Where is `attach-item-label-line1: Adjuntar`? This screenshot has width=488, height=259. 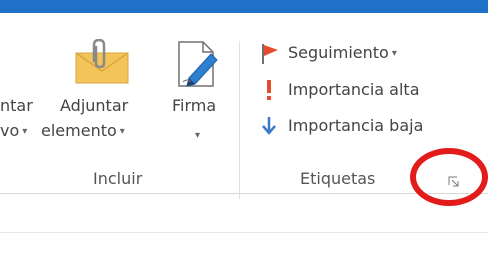
attach-item-label-line1: Adjuntar is located at coordinates (94, 105).